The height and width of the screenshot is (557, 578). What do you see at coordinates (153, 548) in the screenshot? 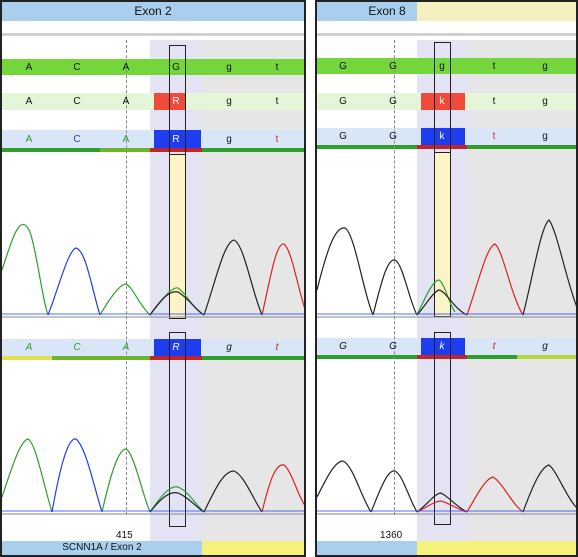
I see `footer-bar: SCNN1A / Exon 2` at bounding box center [153, 548].